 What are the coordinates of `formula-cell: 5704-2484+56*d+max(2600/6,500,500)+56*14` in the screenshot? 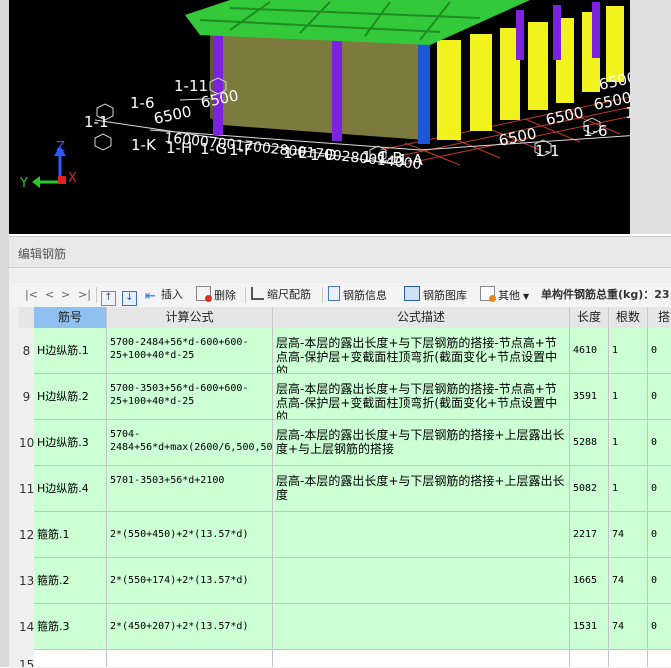 It's located at (190, 443).